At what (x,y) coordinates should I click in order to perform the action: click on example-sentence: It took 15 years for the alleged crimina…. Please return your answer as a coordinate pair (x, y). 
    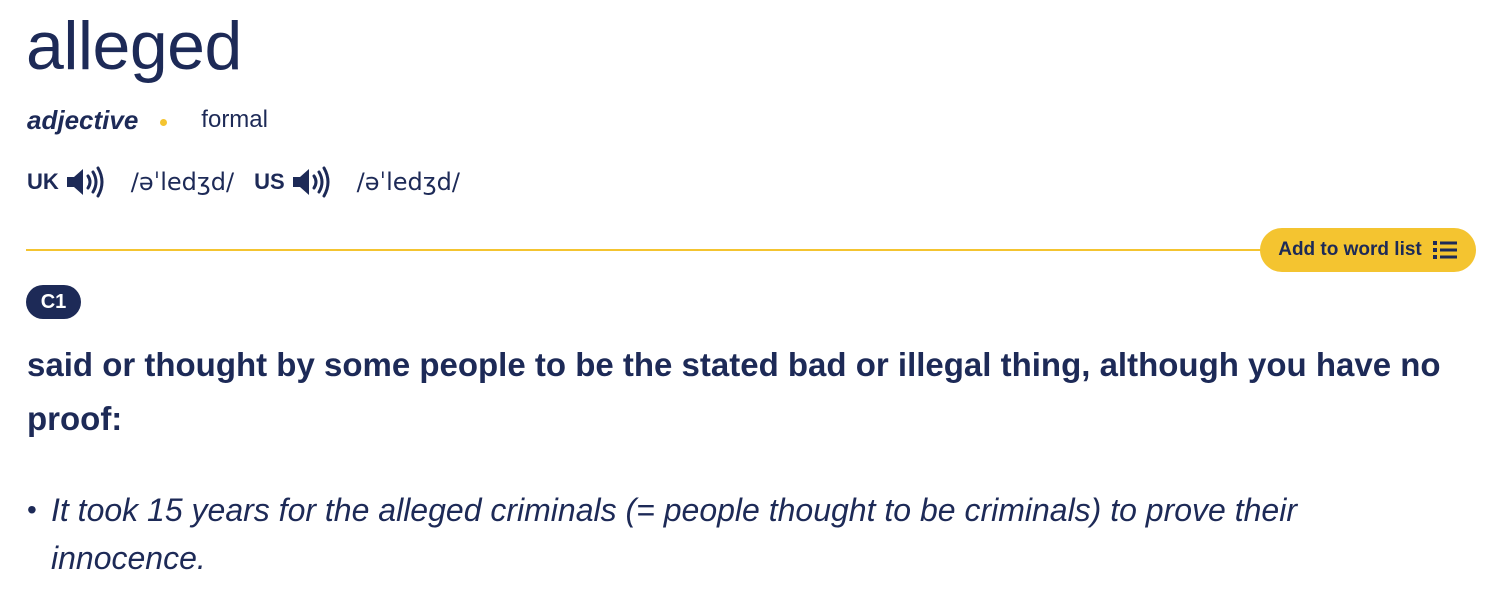
    Looking at the image, I should click on (674, 534).